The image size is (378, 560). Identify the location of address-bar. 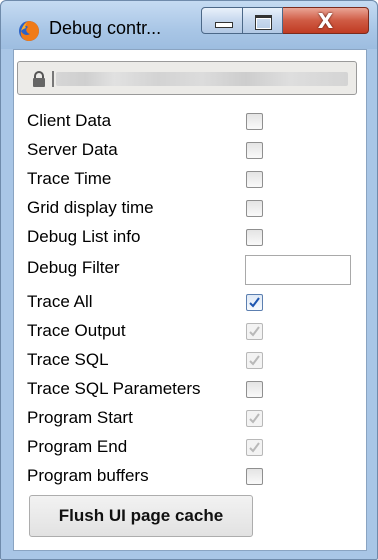
(187, 78).